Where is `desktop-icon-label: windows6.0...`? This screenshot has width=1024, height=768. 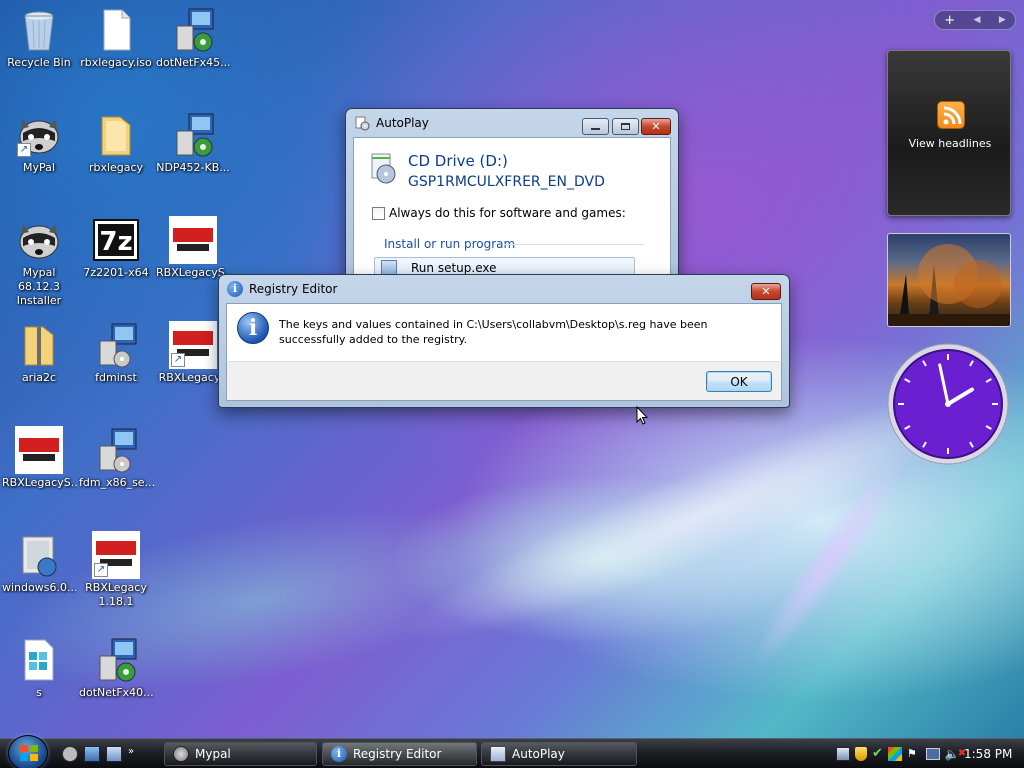
desktop-icon-label: windows6.0... is located at coordinates (39, 587).